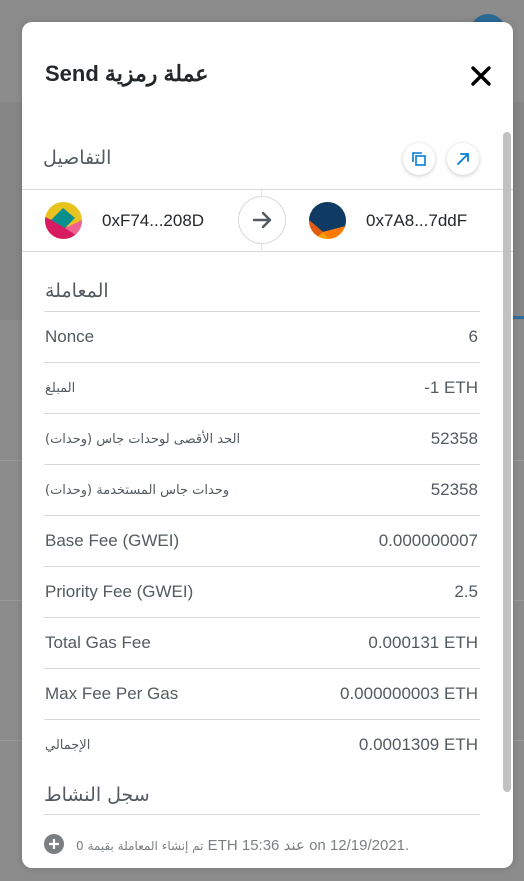 The image size is (524, 881). Describe the element at coordinates (262, 694) in the screenshot. I see `row-max-fee-per-gas: Max Fee Per Gas 0.000000003 ETH` at that location.